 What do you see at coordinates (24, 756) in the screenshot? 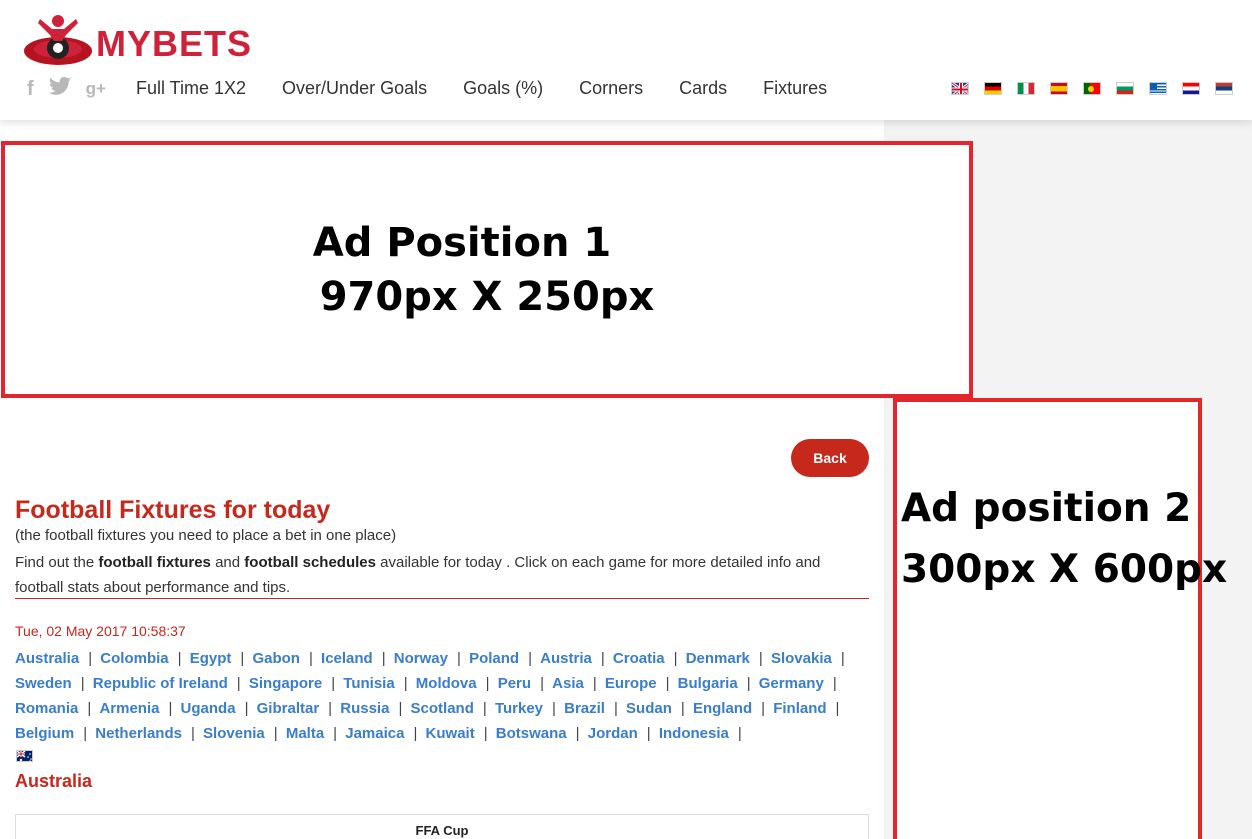
I see `australia-flag-icon` at bounding box center [24, 756].